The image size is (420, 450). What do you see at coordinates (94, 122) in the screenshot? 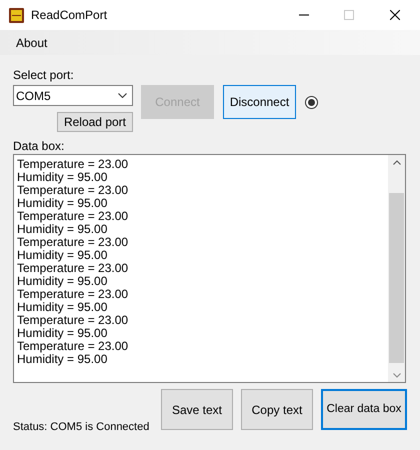
I see `button: Reload port` at bounding box center [94, 122].